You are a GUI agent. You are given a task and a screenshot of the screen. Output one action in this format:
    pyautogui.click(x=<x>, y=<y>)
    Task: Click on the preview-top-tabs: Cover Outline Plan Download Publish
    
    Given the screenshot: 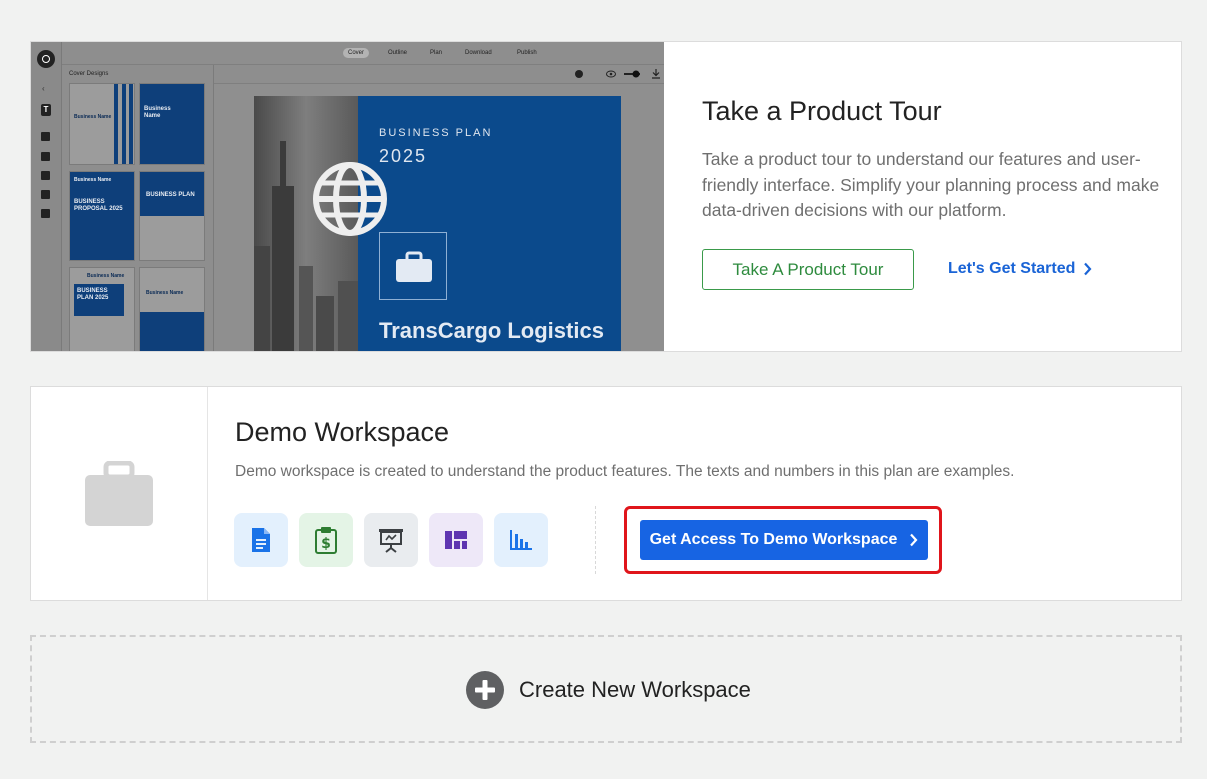 What is the action you would take?
    pyautogui.click(x=363, y=53)
    